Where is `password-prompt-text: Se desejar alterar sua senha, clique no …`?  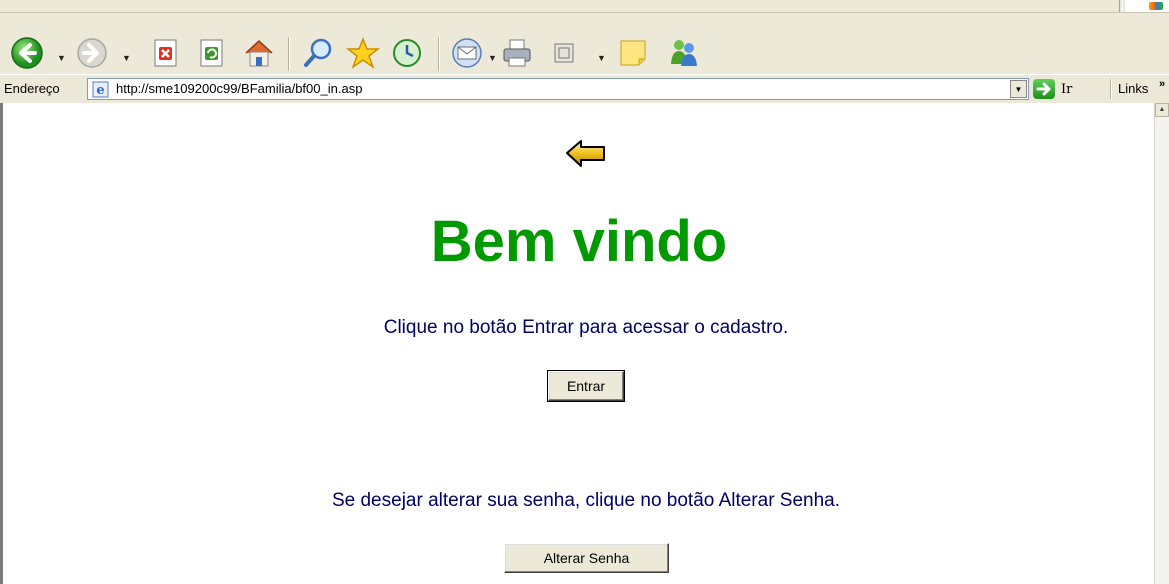 password-prompt-text: Se desejar alterar sua senha, clique no … is located at coordinates (586, 500).